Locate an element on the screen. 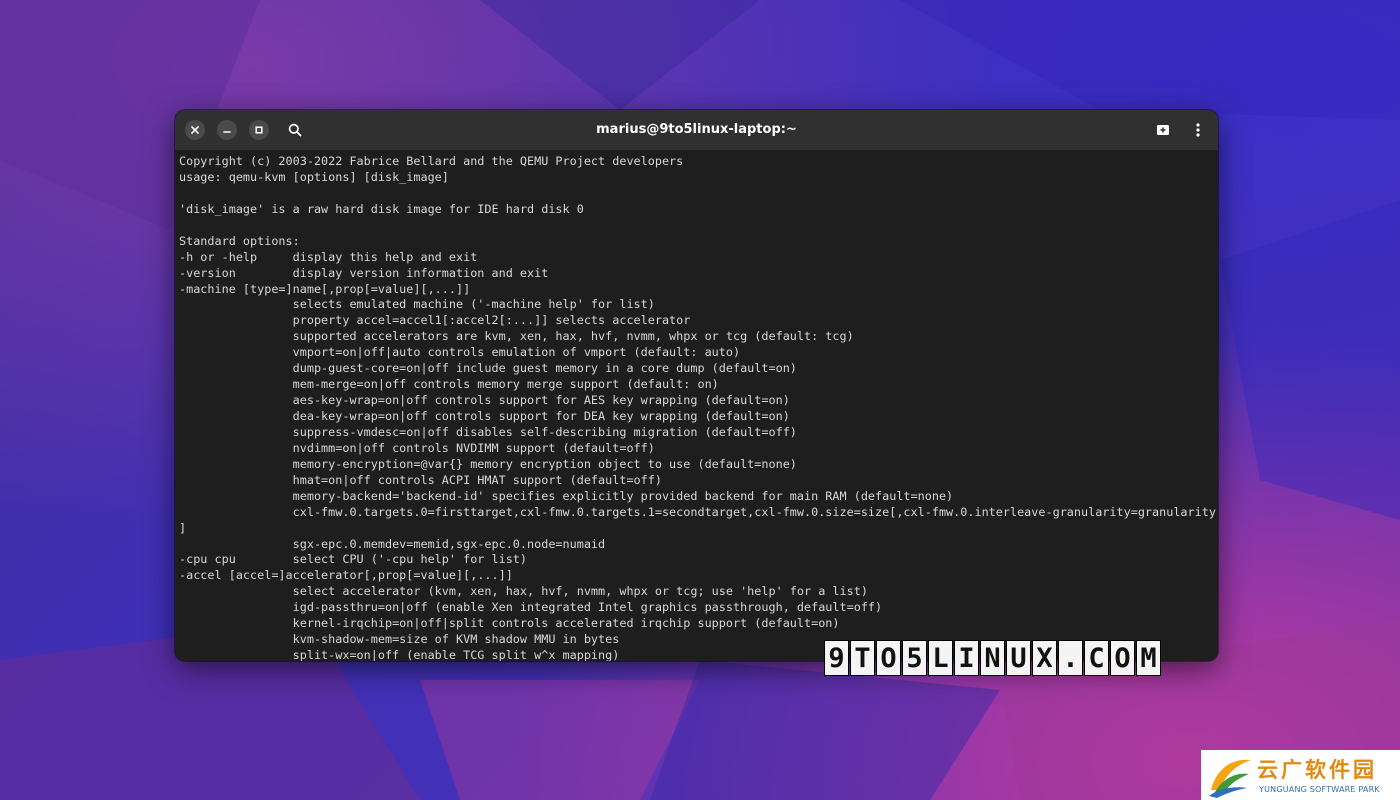  corner-badge: 云广软件园 YUNGUANG SOFTWARE PARK is located at coordinates (1300, 775).